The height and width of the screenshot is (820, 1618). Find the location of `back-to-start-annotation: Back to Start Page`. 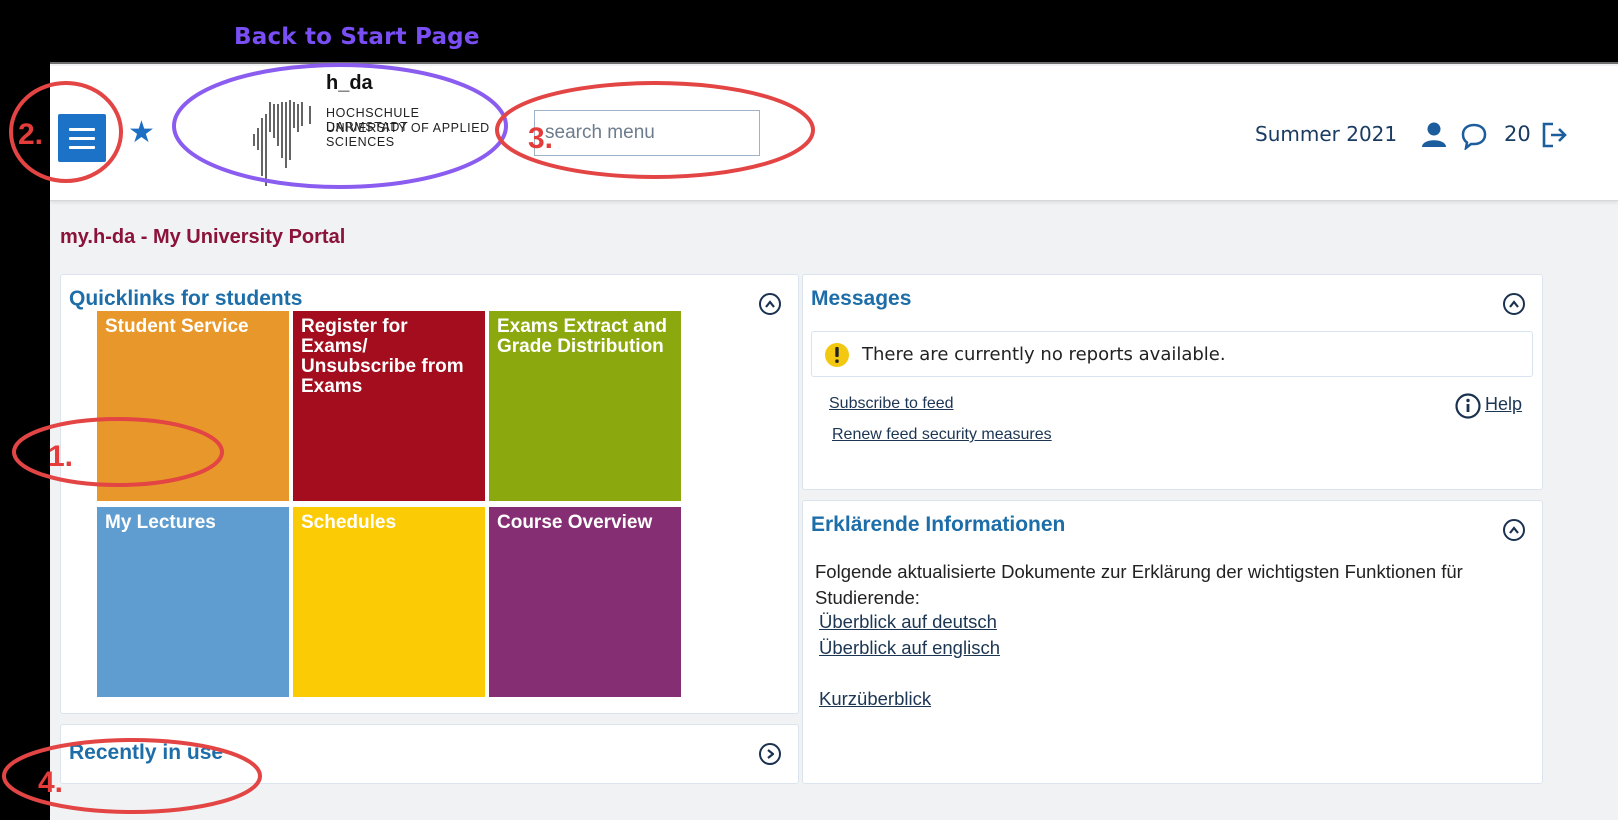

back-to-start-annotation: Back to Start Page is located at coordinates (357, 37).